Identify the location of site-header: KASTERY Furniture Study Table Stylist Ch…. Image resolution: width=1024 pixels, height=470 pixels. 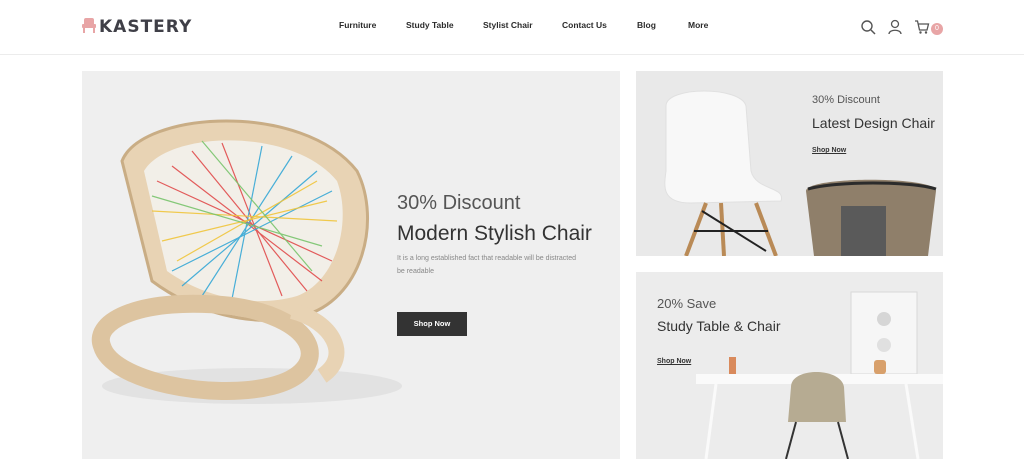
(512, 27).